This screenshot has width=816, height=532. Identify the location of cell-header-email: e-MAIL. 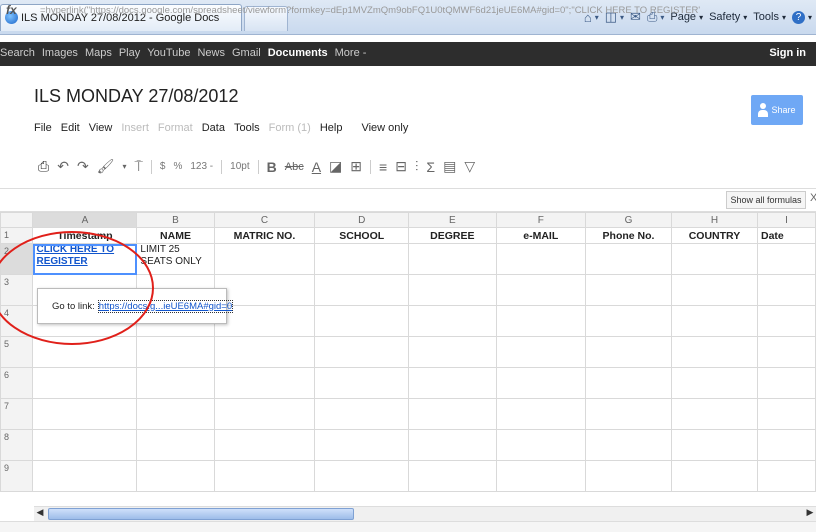
(540, 235).